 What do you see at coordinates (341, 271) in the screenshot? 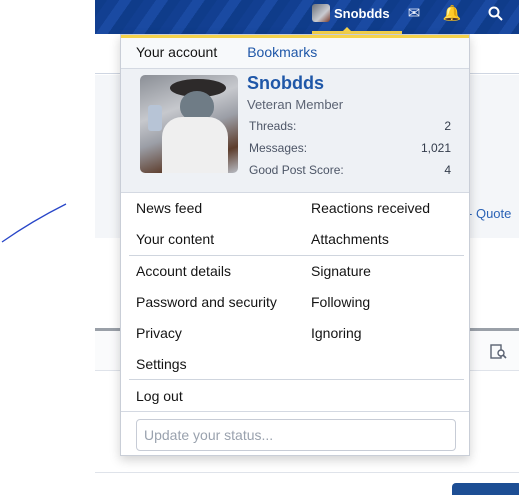
I see `menu-item-signature: Signature` at bounding box center [341, 271].